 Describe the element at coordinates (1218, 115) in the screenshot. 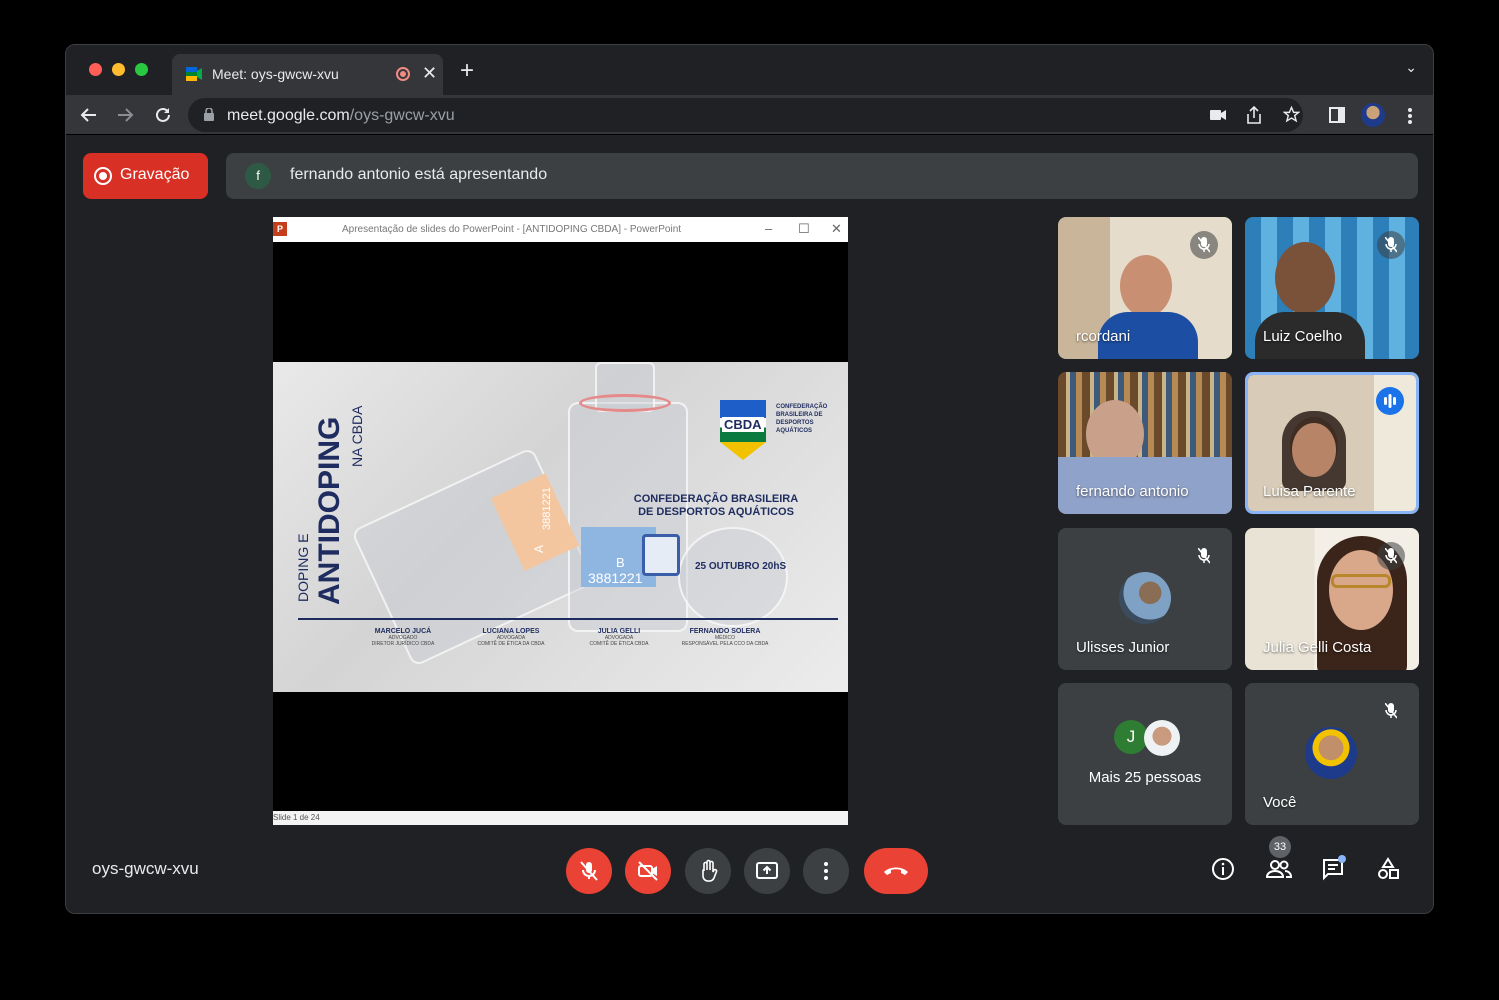

I see `camera-icon` at that location.